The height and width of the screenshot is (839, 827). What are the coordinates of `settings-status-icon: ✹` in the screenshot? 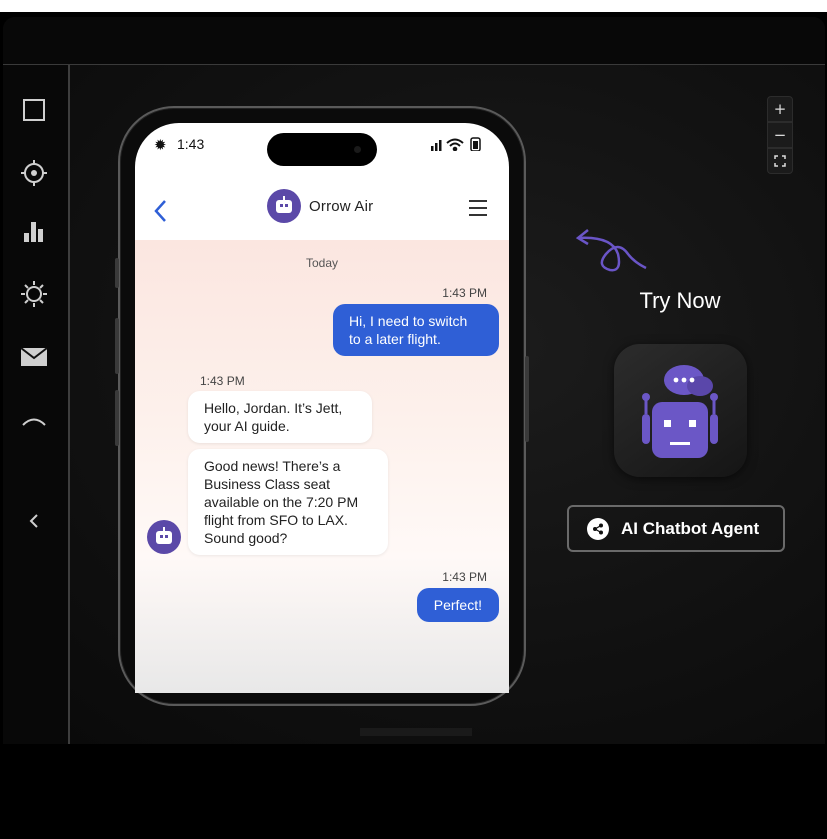 It's located at (160, 145).